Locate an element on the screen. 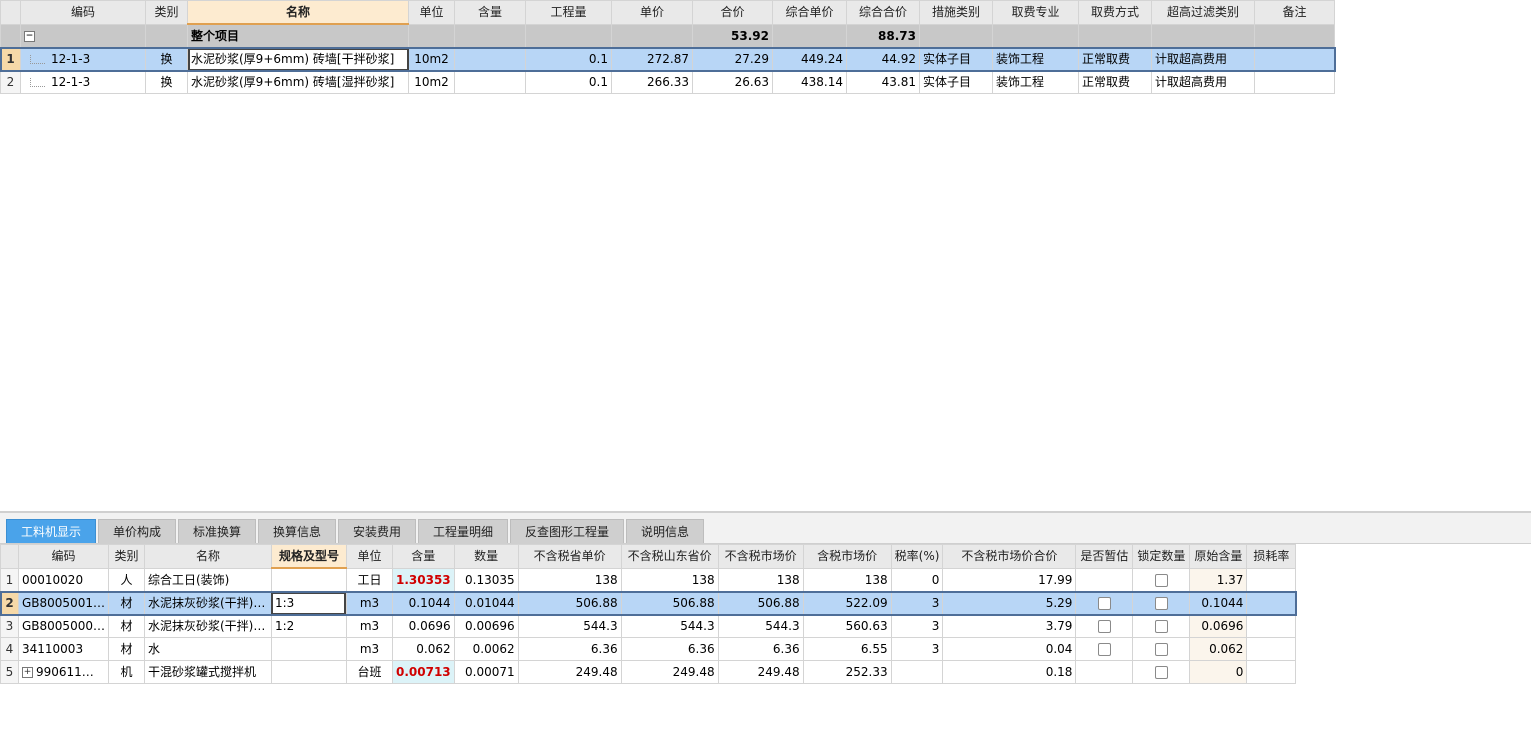  cell-province-price: 249.48 is located at coordinates (569, 672).